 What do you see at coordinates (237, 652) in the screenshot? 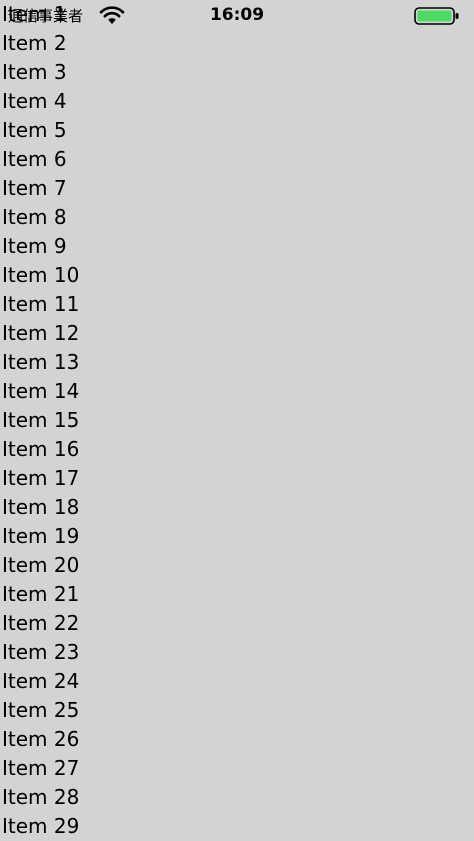
I see `list-item: Item 23` at bounding box center [237, 652].